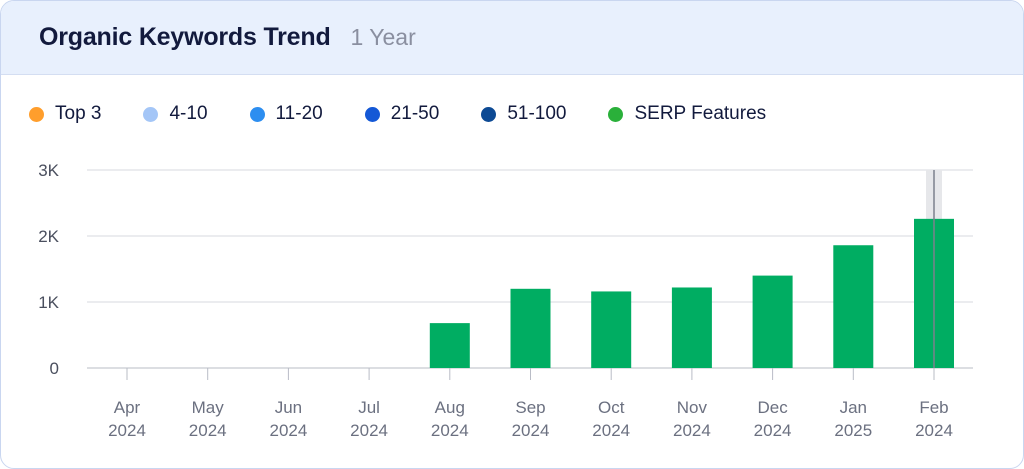  What do you see at coordinates (54, 368) in the screenshot?
I see `y-tick-label: 0` at bounding box center [54, 368].